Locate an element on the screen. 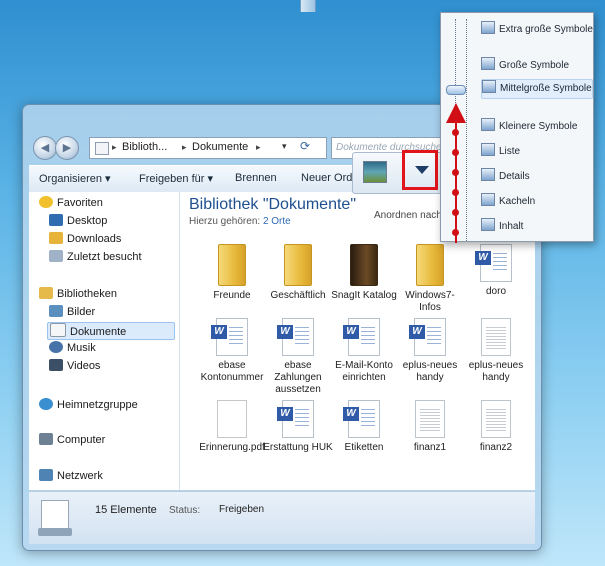  share-button: Freigeben für ▾ is located at coordinates (176, 178).